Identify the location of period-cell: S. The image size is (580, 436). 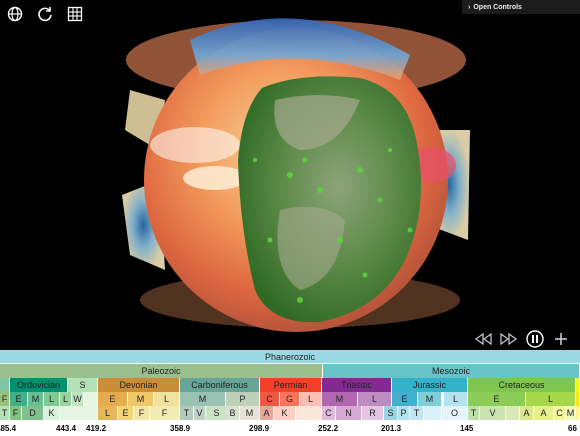
(83, 385).